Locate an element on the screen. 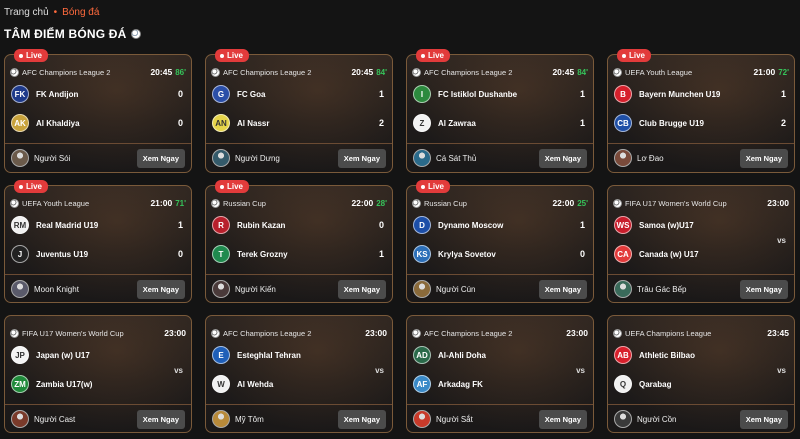 The image size is (800, 439). team-row-home: I FC Istiklol Dushanbe 1 is located at coordinates (499, 94).